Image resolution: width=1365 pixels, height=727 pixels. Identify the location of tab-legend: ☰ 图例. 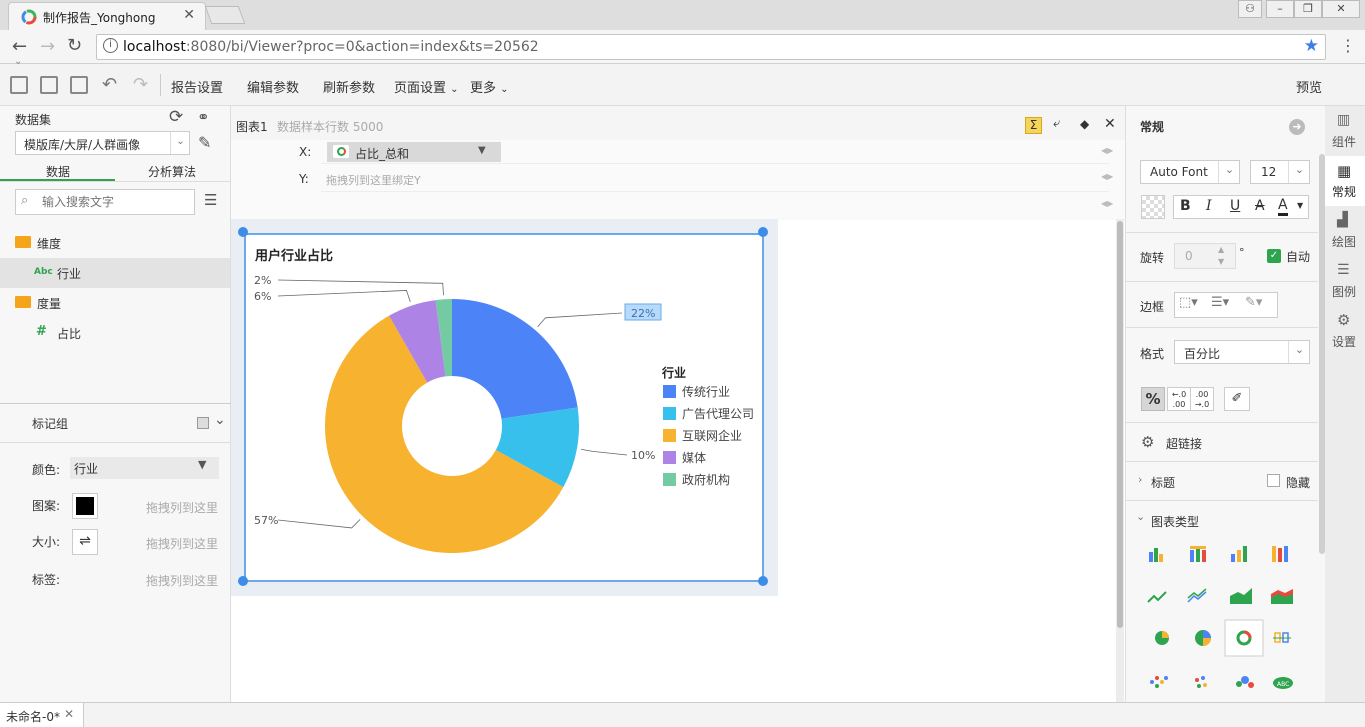
(1345, 281).